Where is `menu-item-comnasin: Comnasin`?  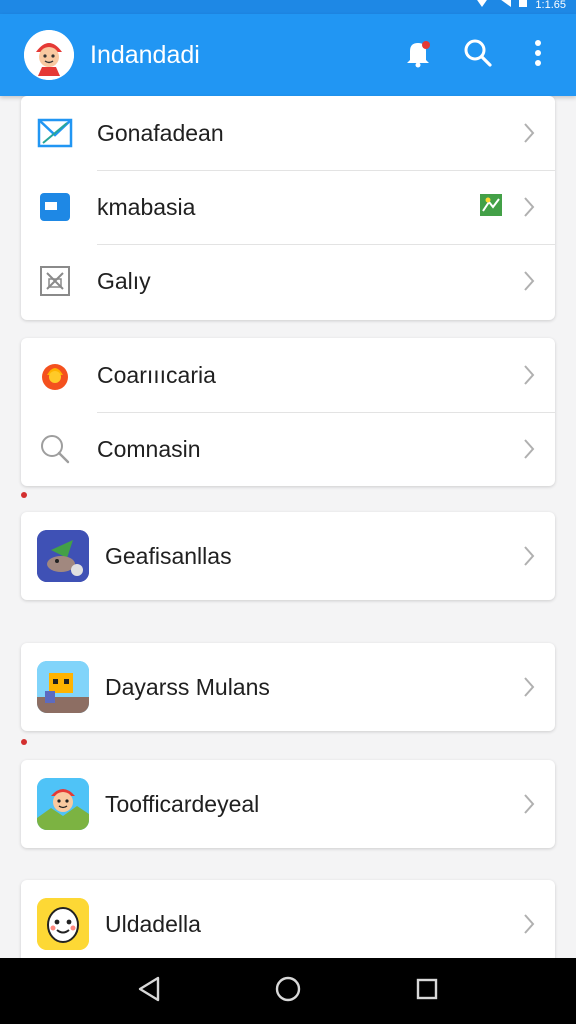
menu-item-comnasin: Comnasin is located at coordinates (288, 449).